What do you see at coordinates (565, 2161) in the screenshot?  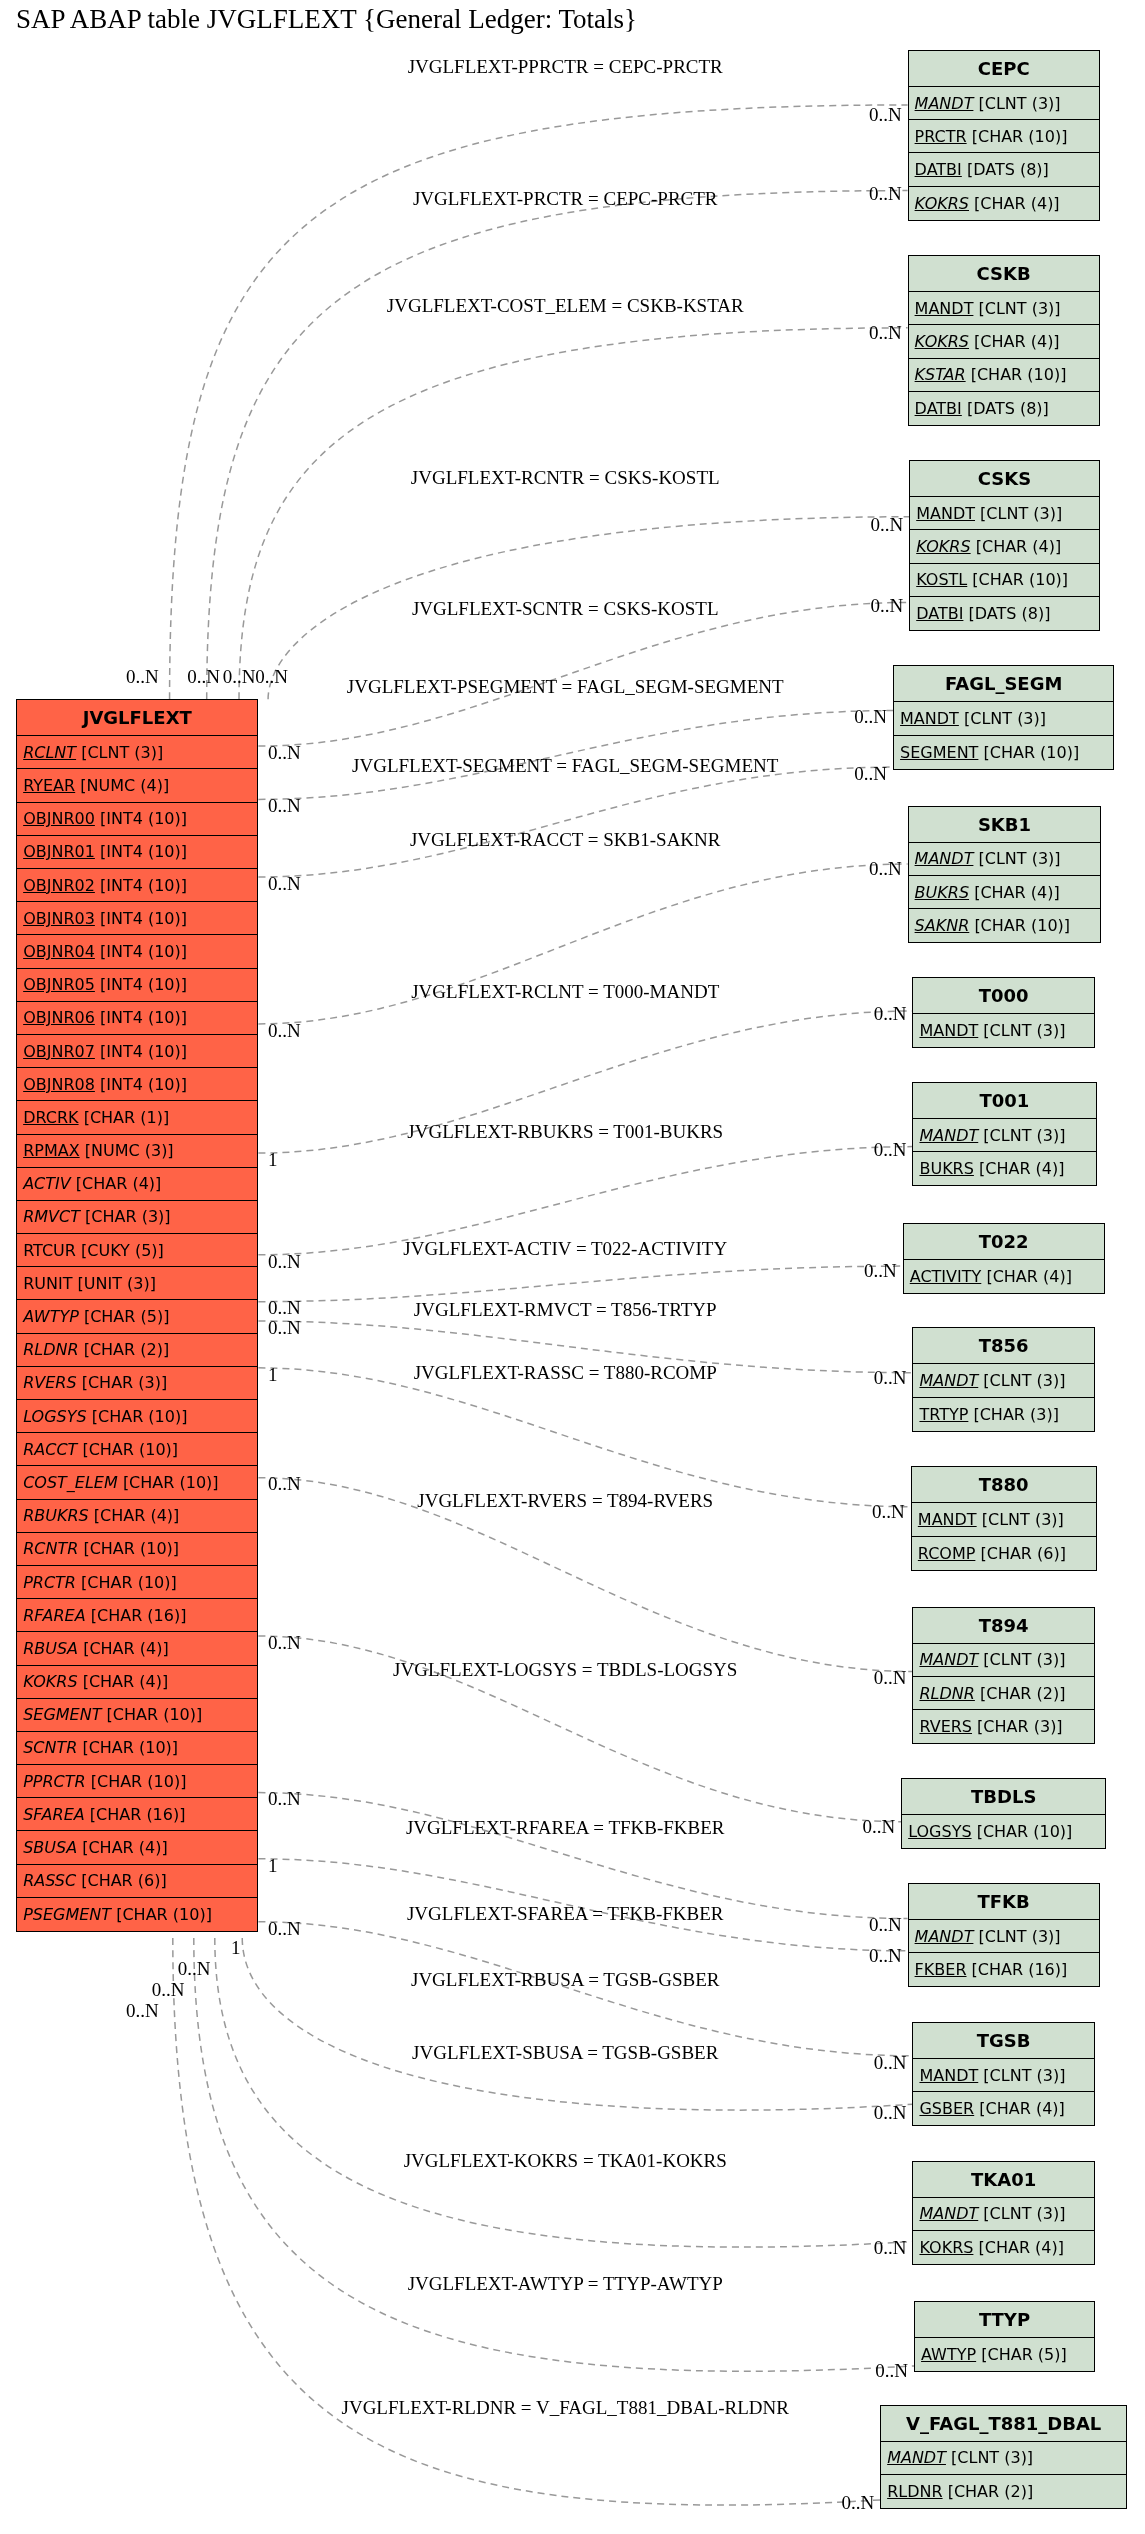 I see `relationship-label: JVGLFLEXT-KOKRS = TKA01-KOKRS` at bounding box center [565, 2161].